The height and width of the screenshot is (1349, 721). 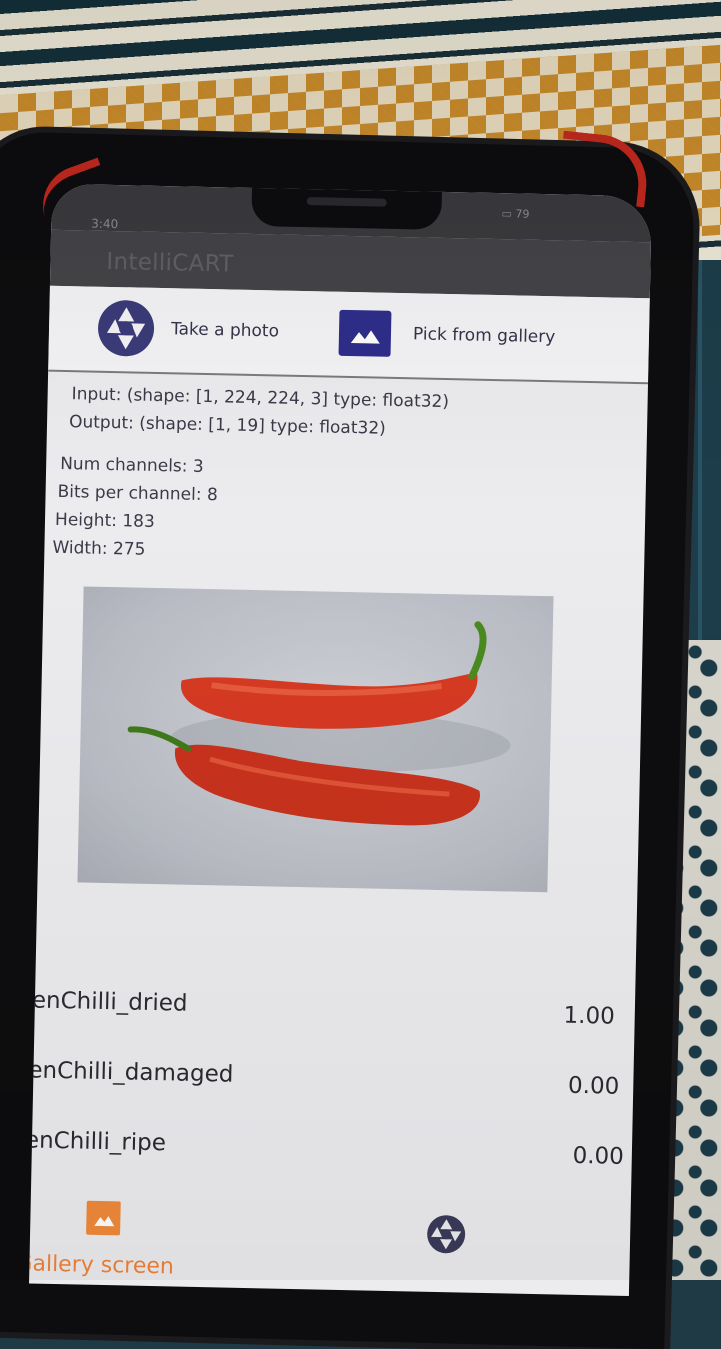 I want to click on status-time: 3:40, so click(x=105, y=224).